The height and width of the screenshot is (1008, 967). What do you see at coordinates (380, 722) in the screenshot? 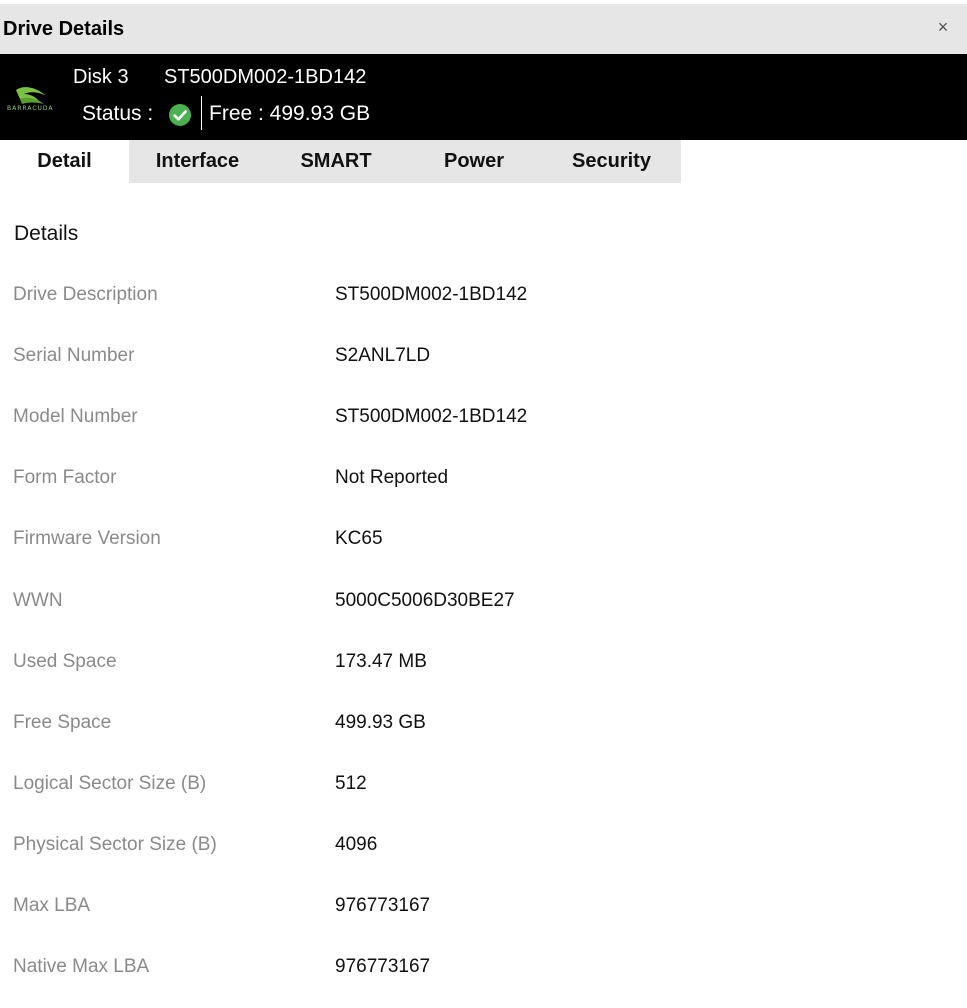
I see `row-value: 499.93 GB` at bounding box center [380, 722].